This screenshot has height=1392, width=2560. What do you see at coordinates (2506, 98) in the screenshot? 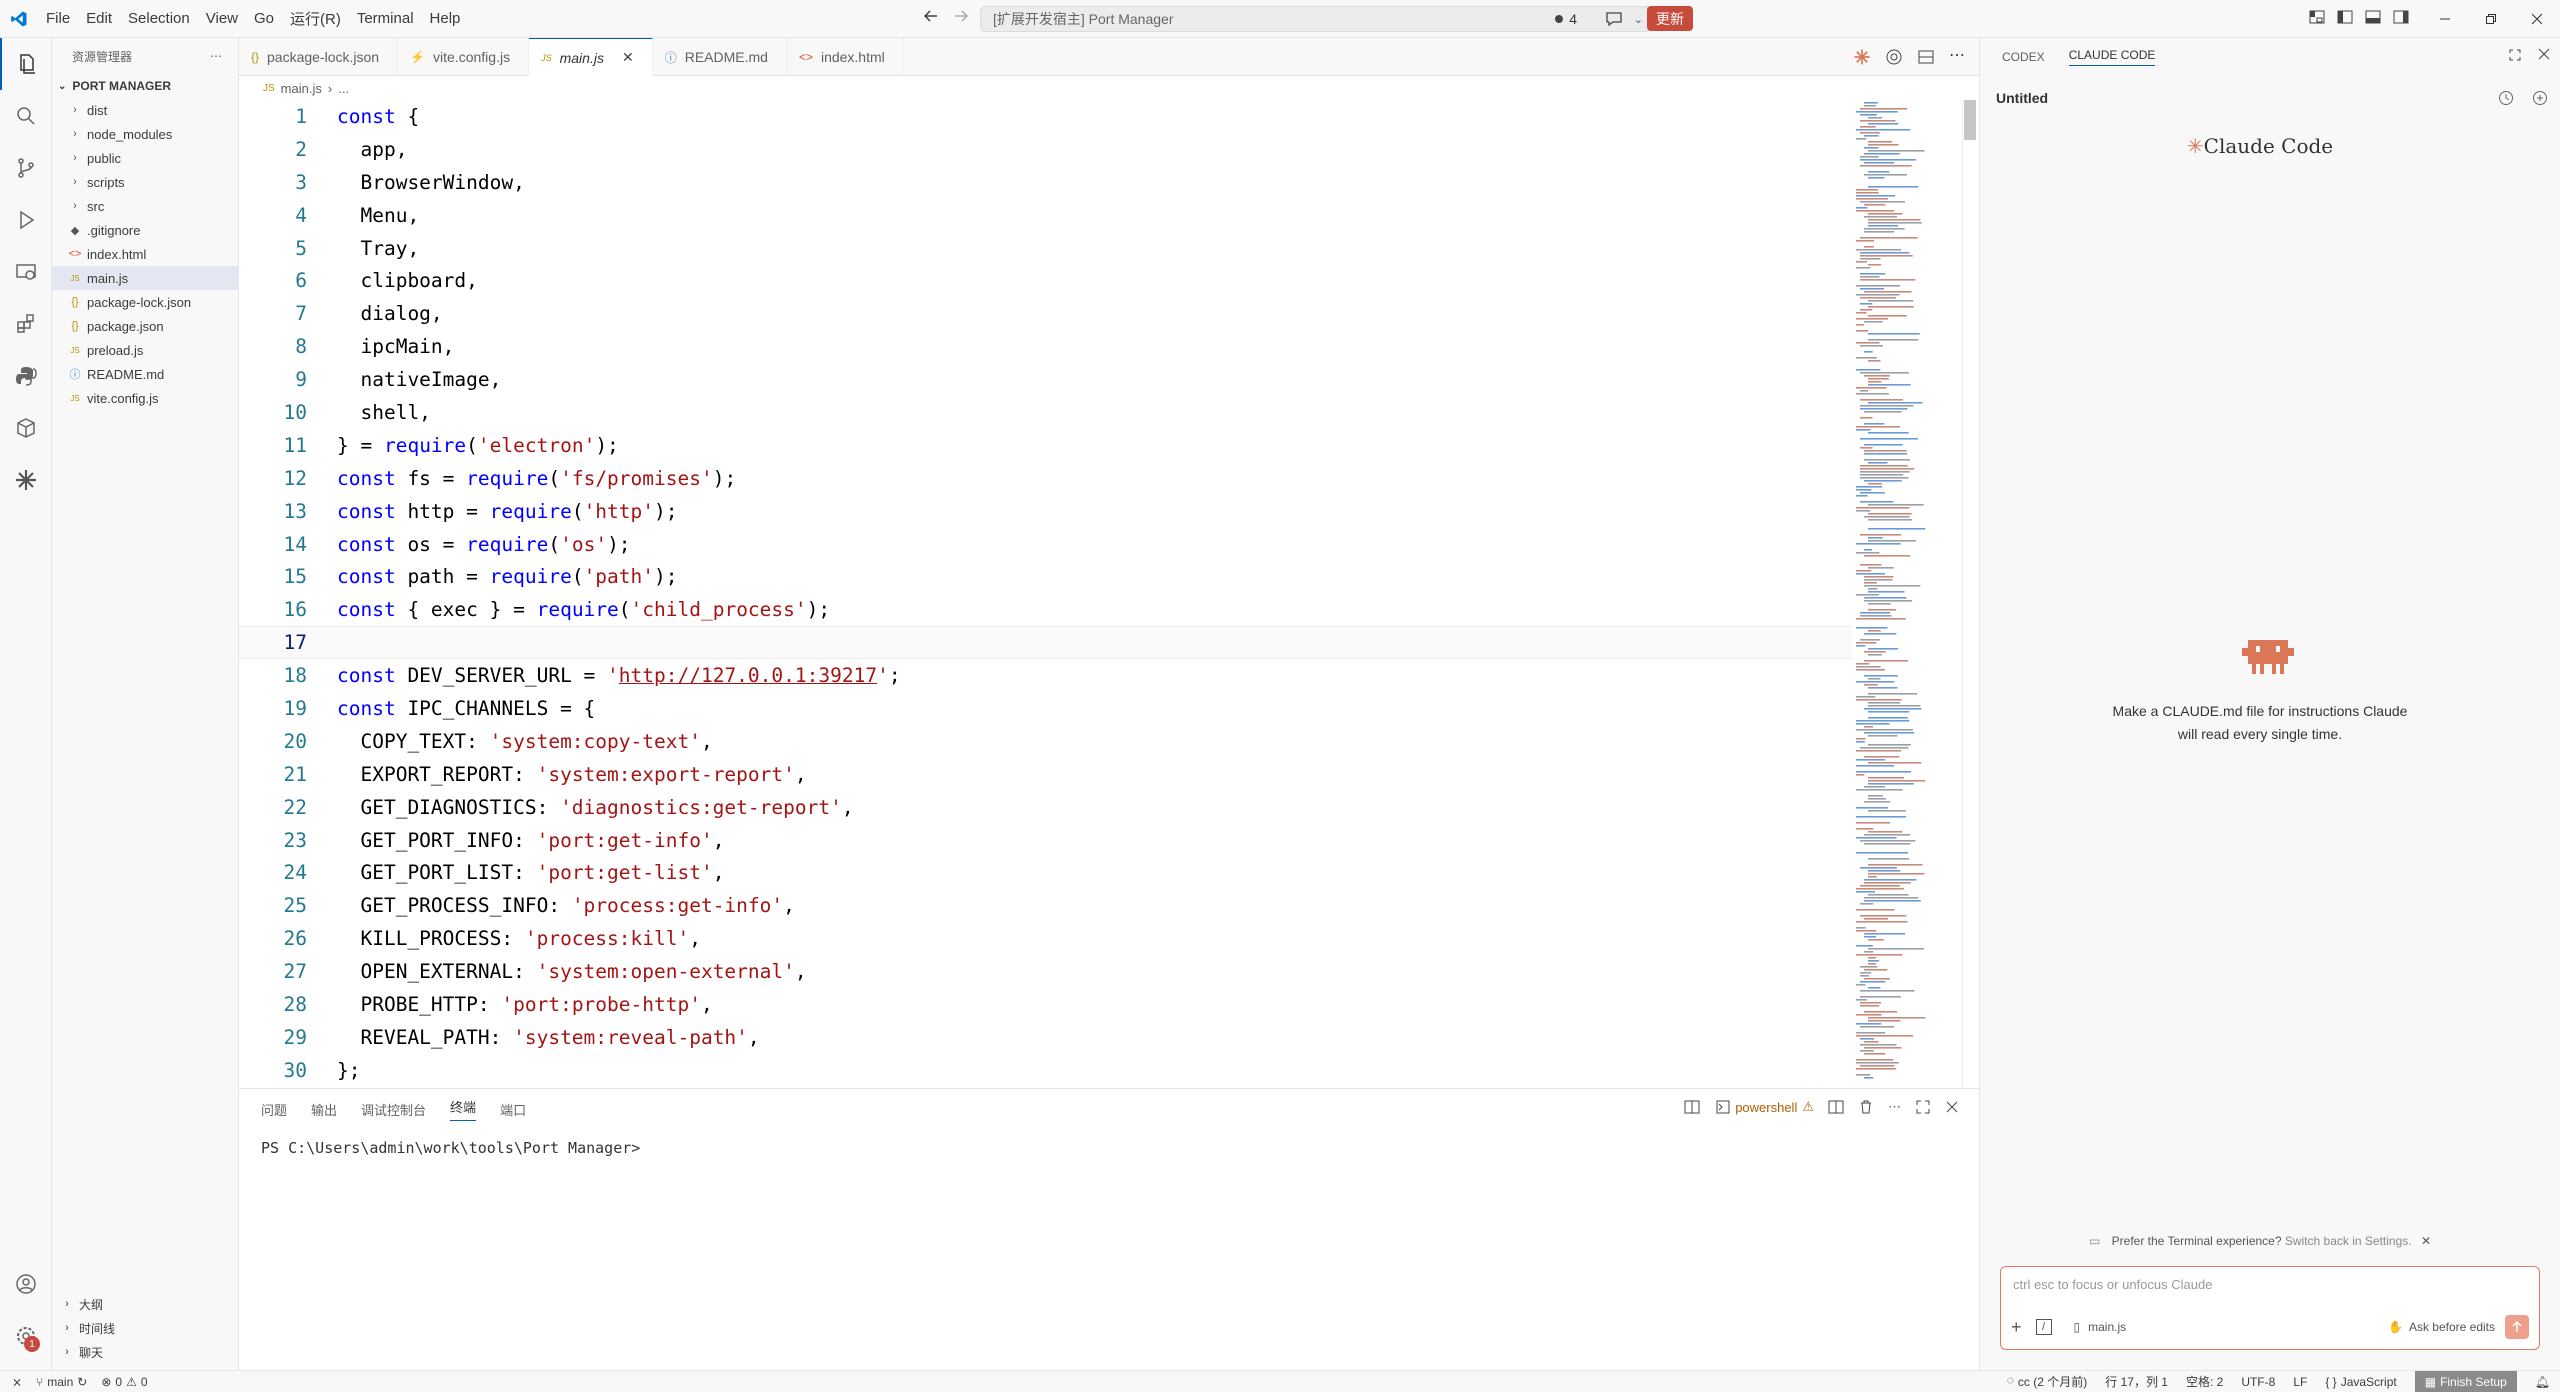
I see `history-icon` at bounding box center [2506, 98].